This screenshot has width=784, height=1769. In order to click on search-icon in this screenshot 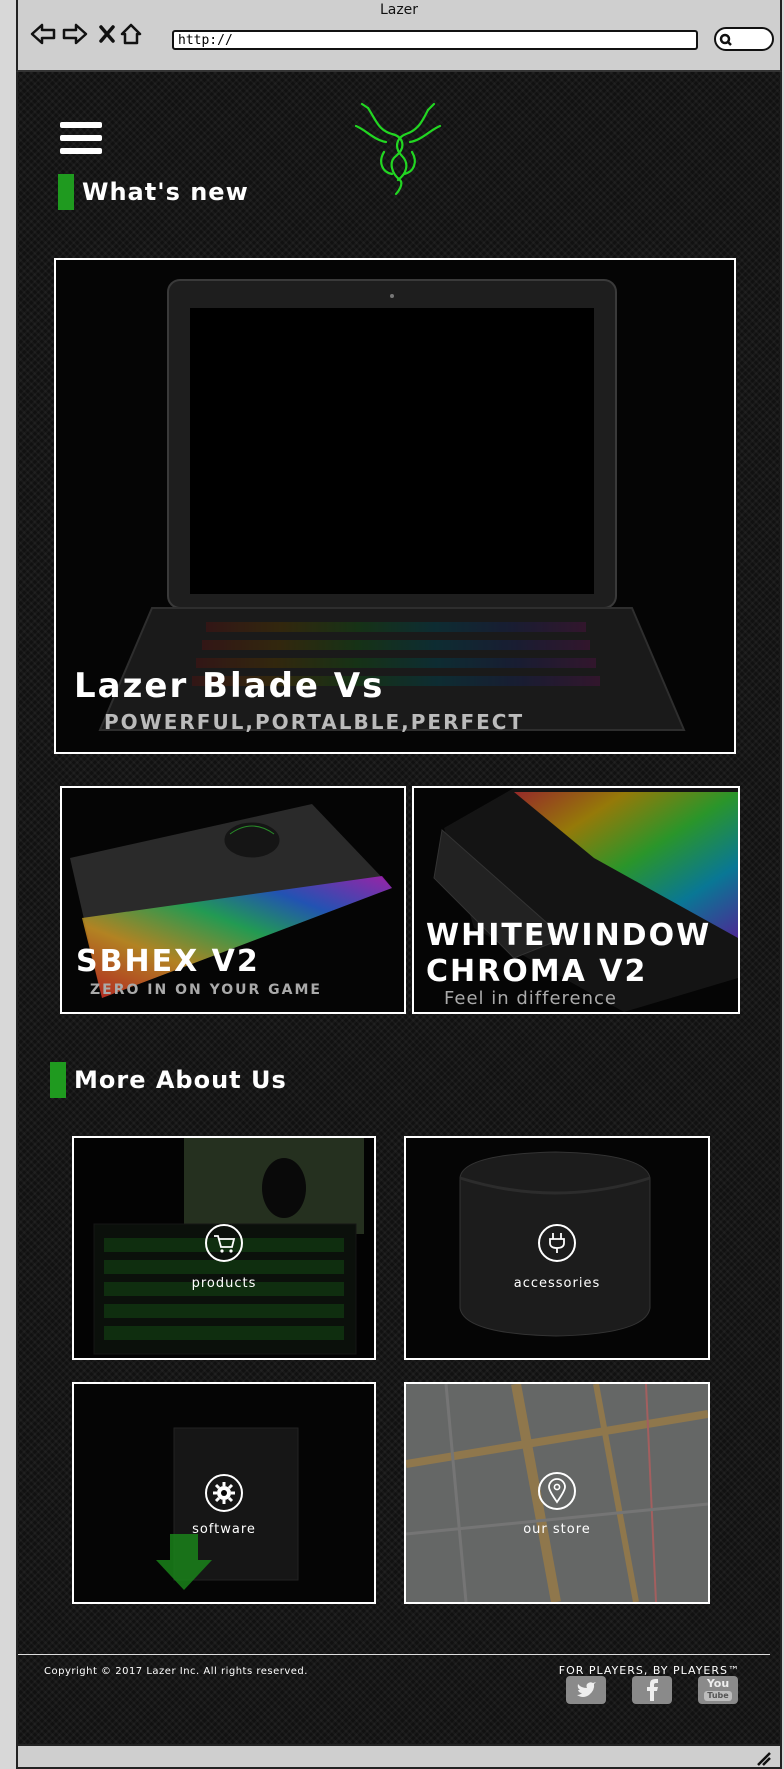, I will do `click(725, 39)`.